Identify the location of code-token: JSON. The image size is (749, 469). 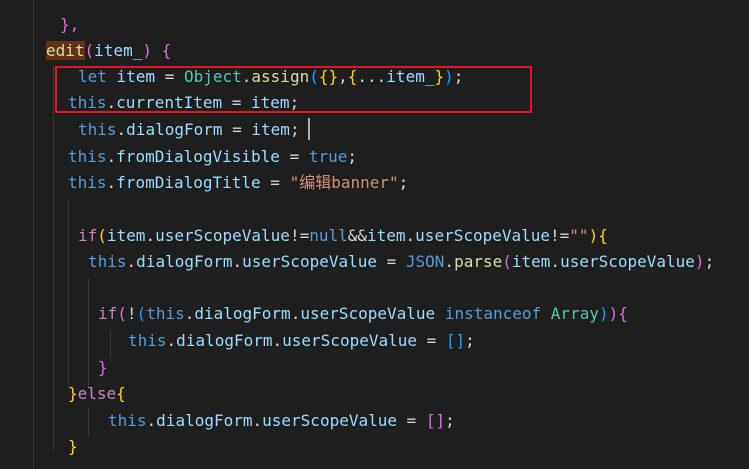
(425, 261).